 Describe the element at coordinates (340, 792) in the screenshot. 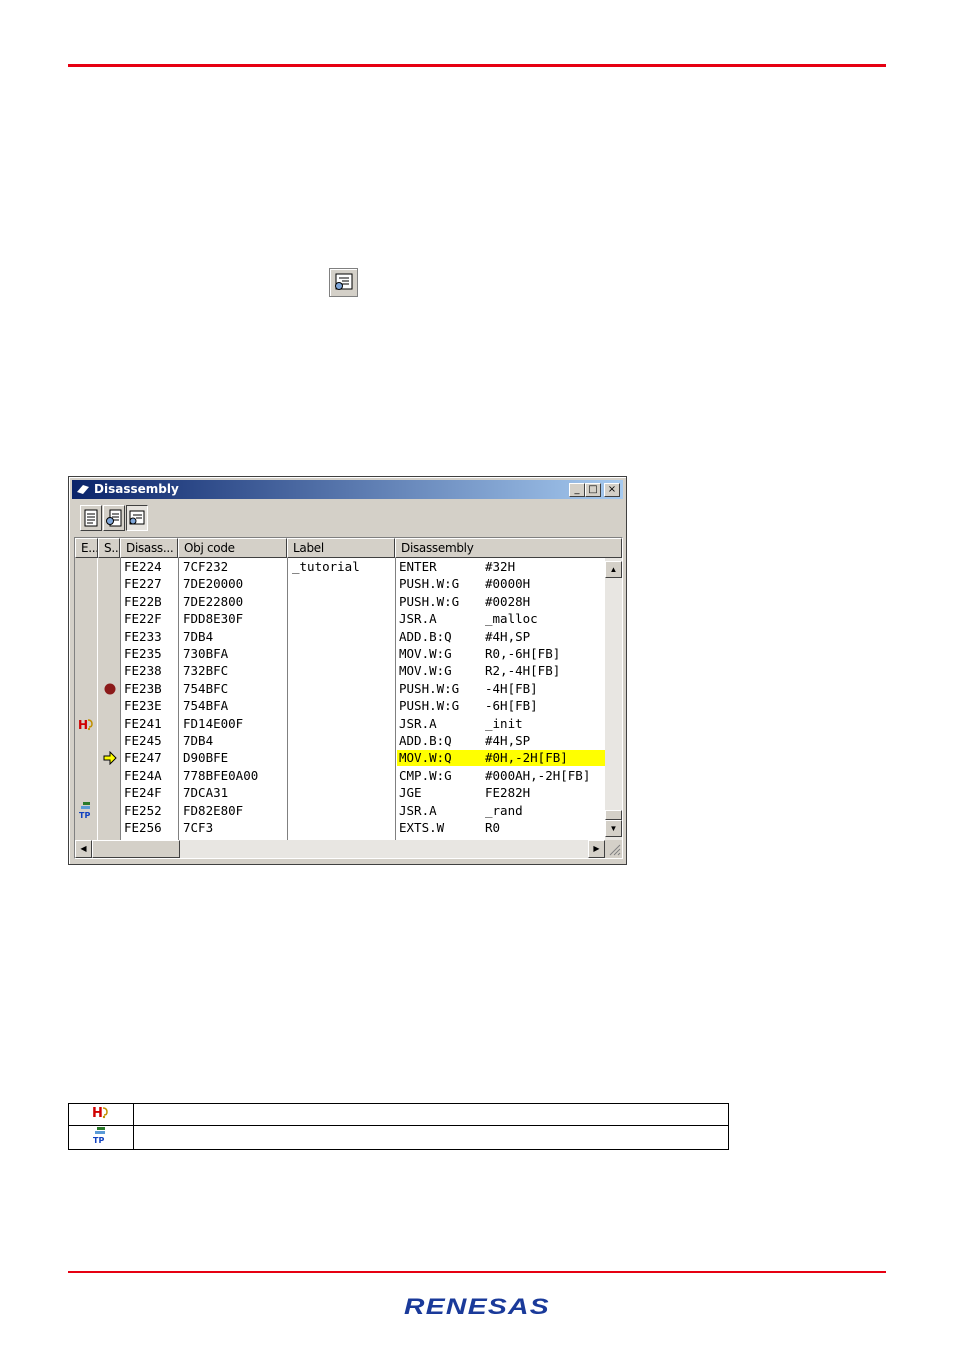

I see `disassembly-row: FE24F 7DCA31 JGE FE282H` at that location.